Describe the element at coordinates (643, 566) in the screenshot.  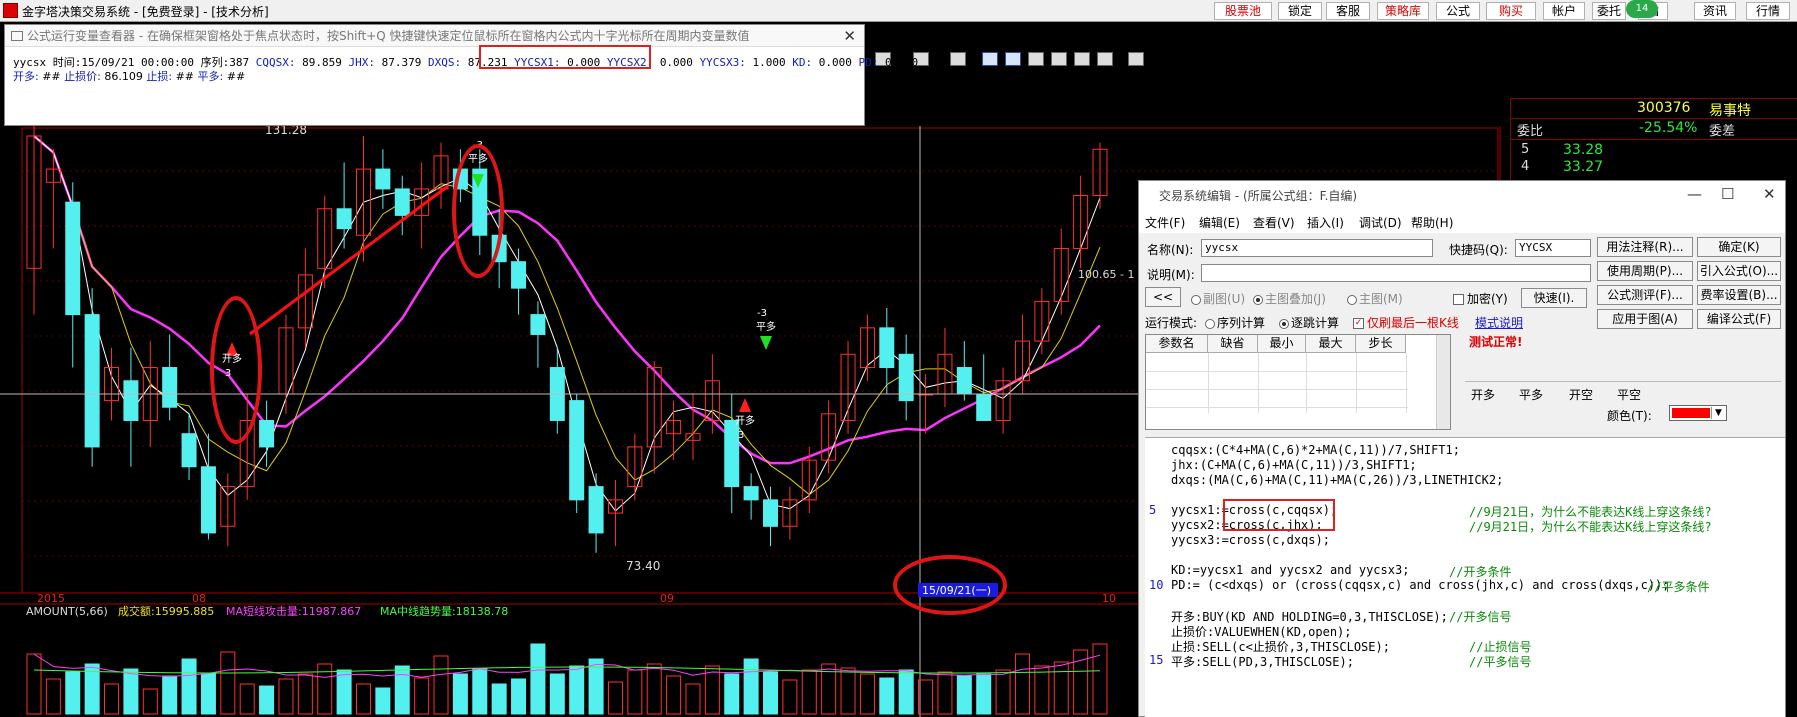
I see `low-price-label: 73.40` at that location.